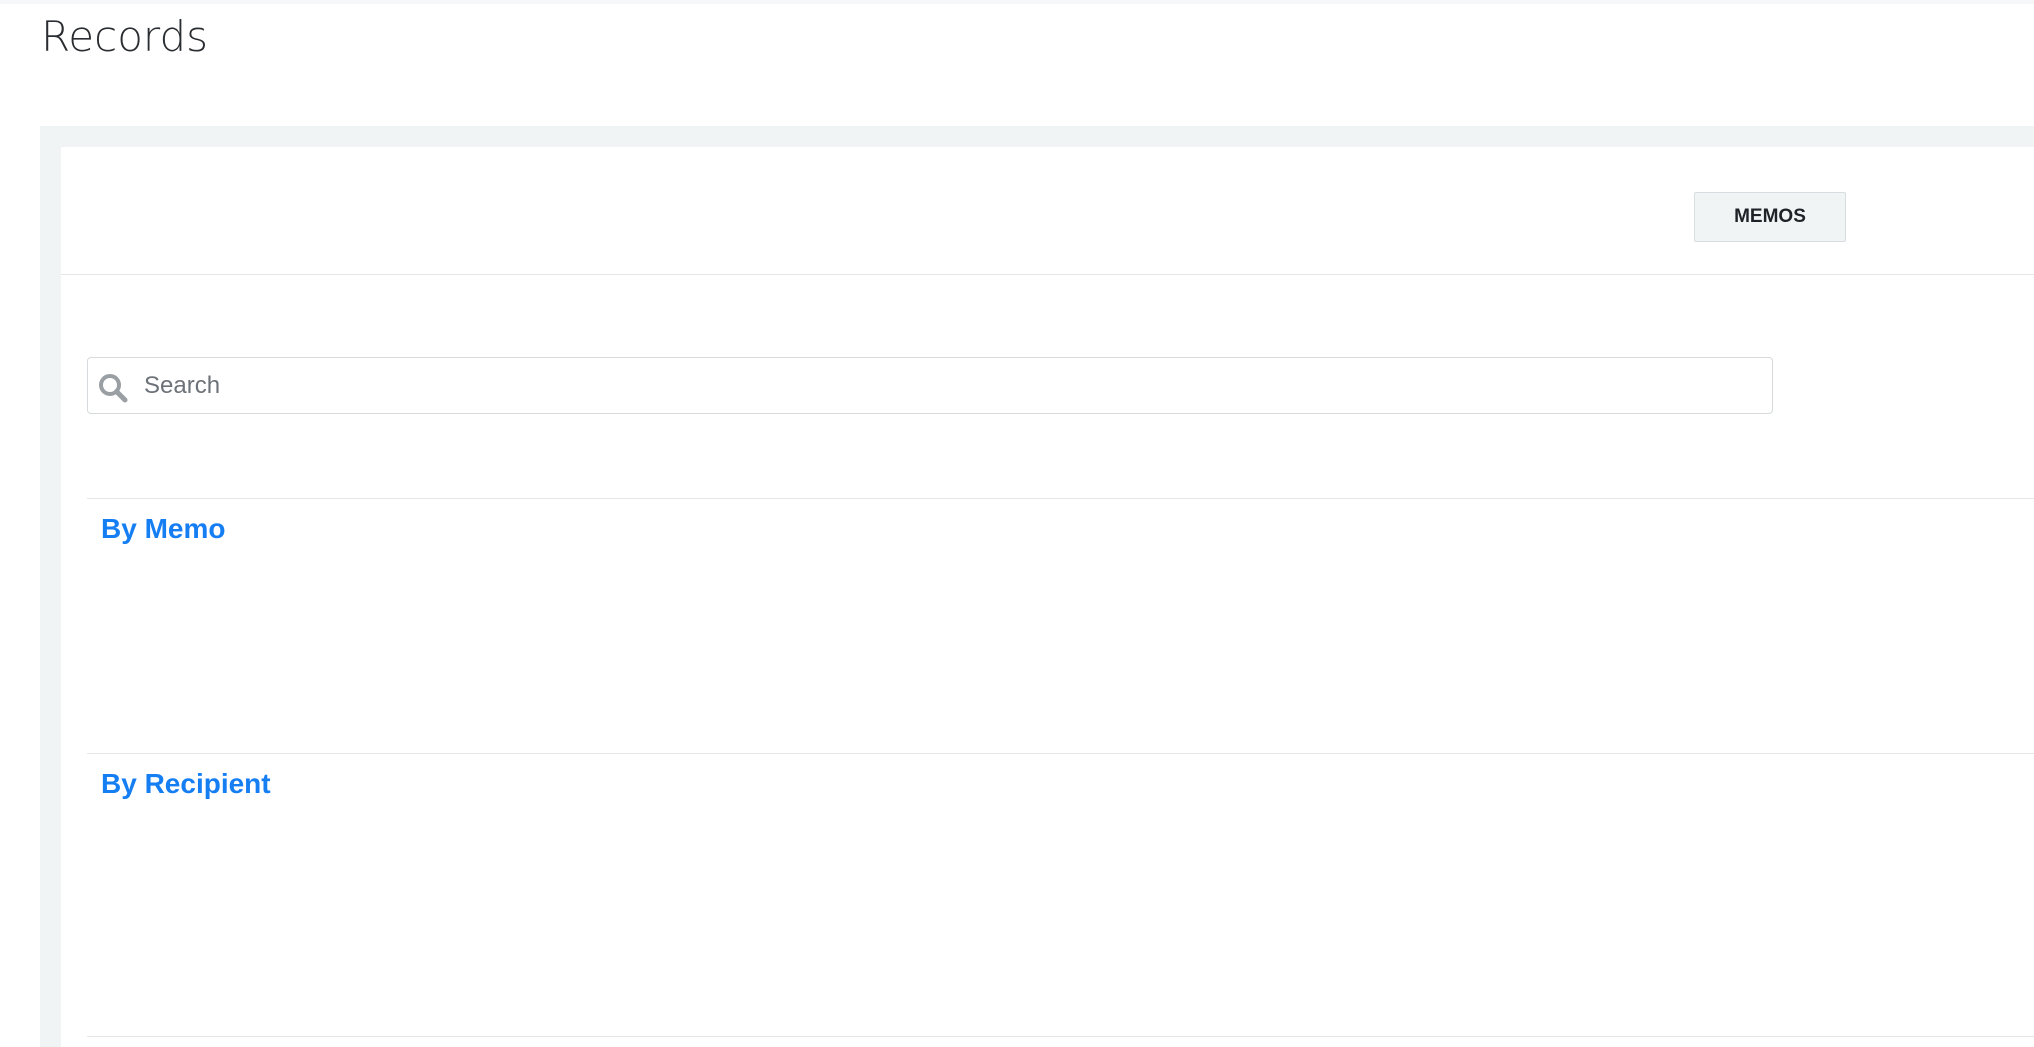 This screenshot has height=1047, width=2034. I want to click on by-memo-link: By Memo, so click(163, 529).